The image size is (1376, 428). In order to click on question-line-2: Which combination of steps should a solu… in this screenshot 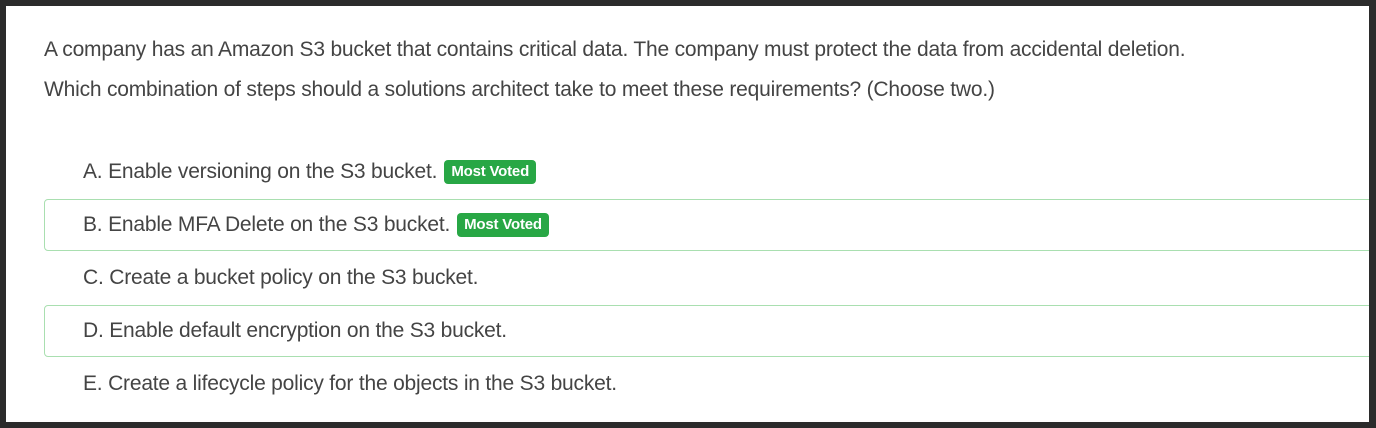, I will do `click(519, 89)`.